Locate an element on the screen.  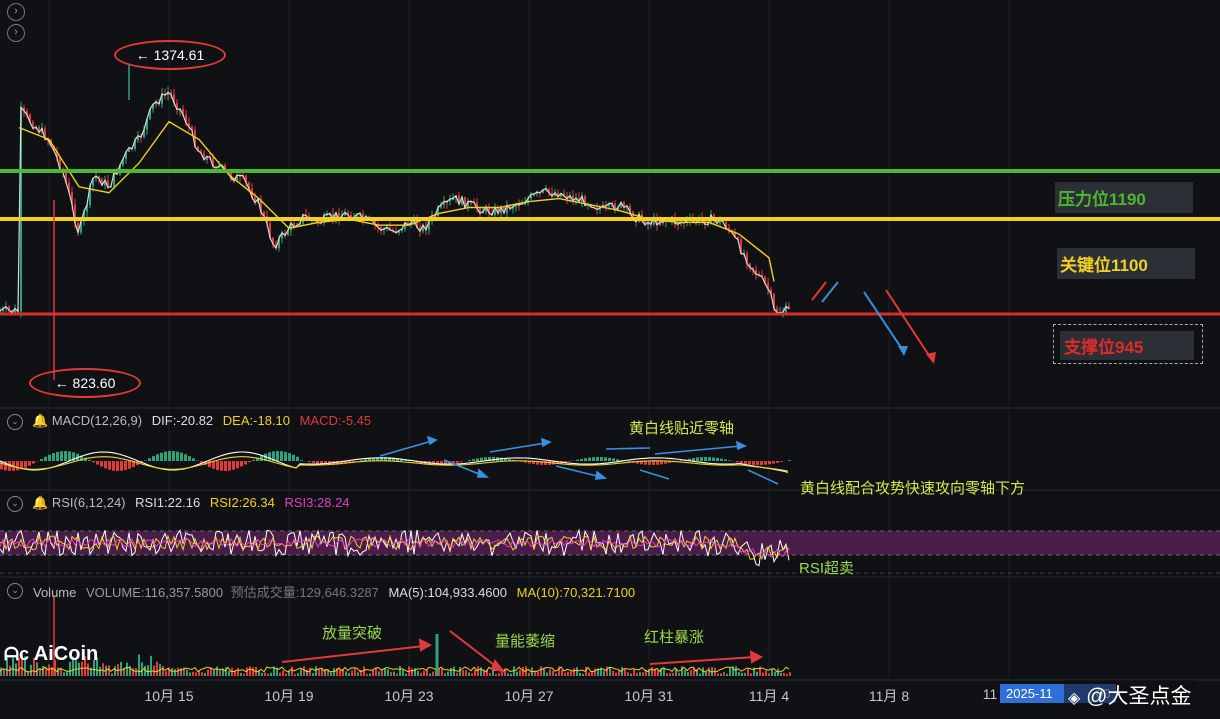
aicoin-logo-text: AiCoin is located at coordinates (66, 654).